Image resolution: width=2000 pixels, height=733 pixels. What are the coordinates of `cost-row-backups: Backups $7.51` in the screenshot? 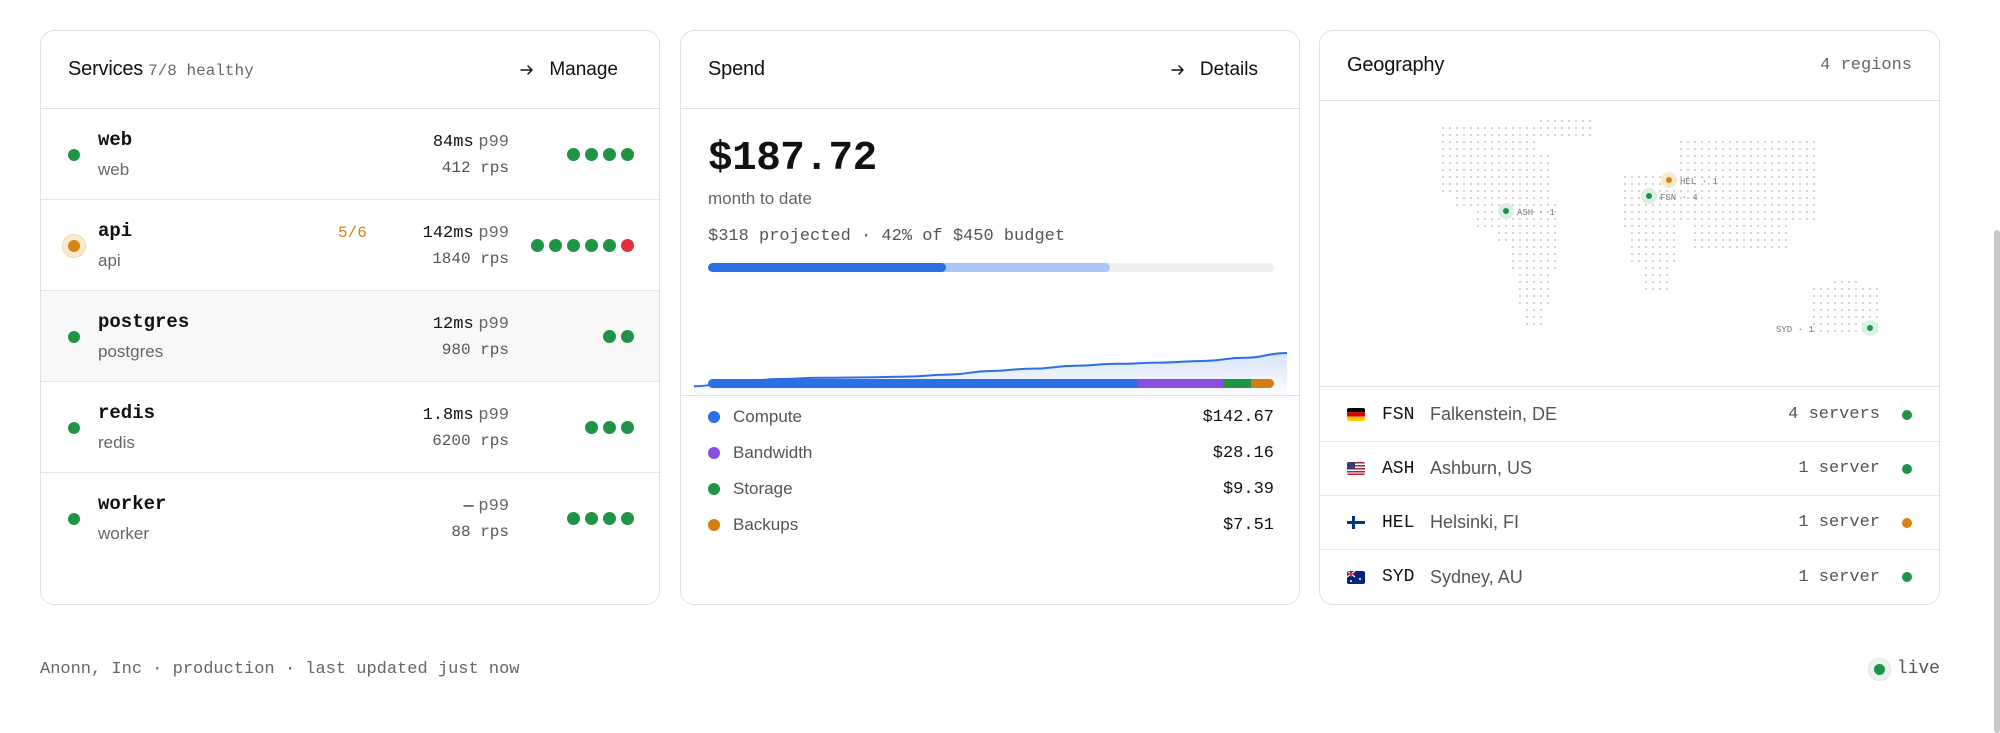 It's located at (991, 525).